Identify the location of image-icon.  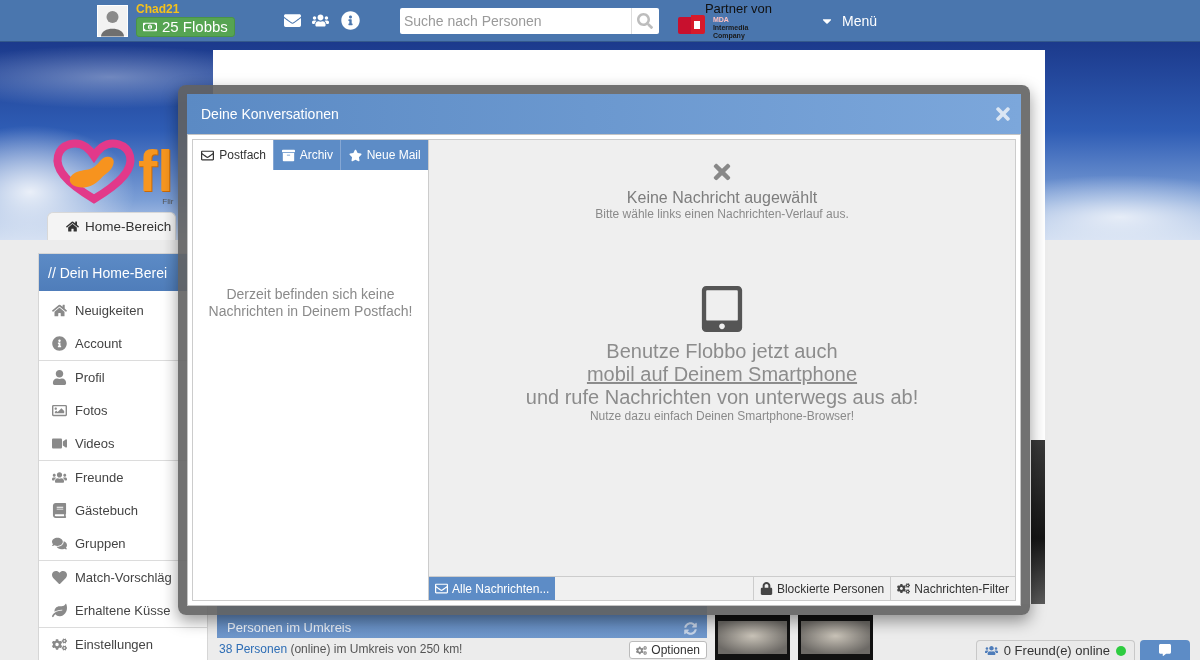
(59, 410).